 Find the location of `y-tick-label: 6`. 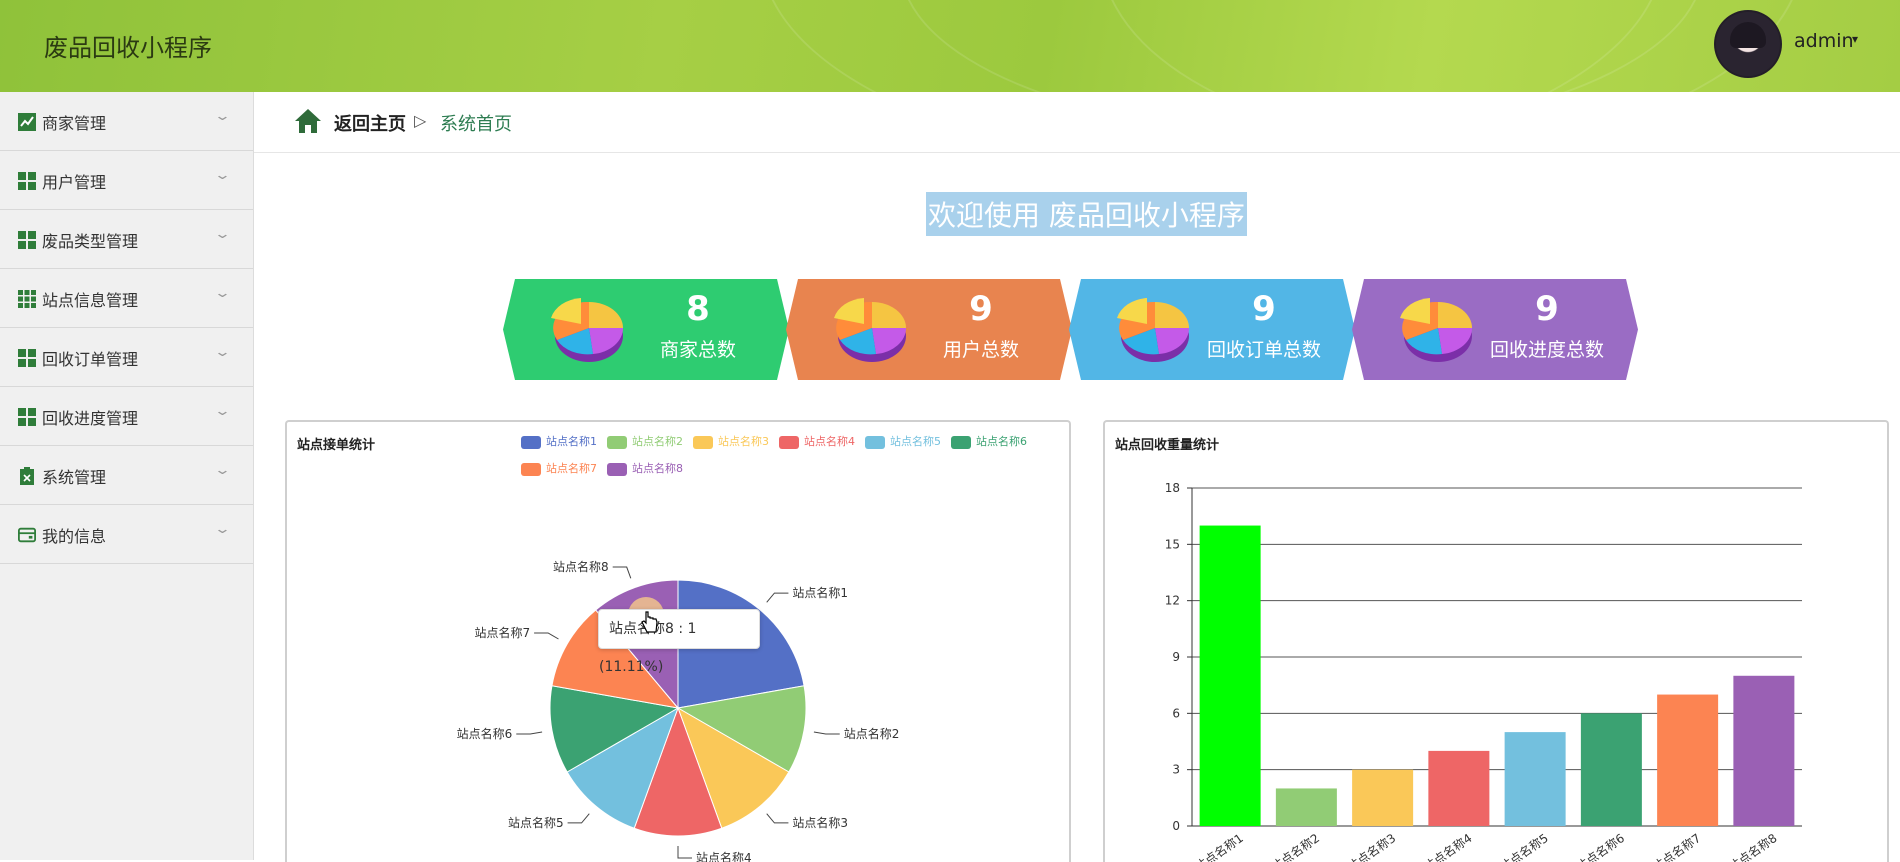

y-tick-label: 6 is located at coordinates (1176, 713).